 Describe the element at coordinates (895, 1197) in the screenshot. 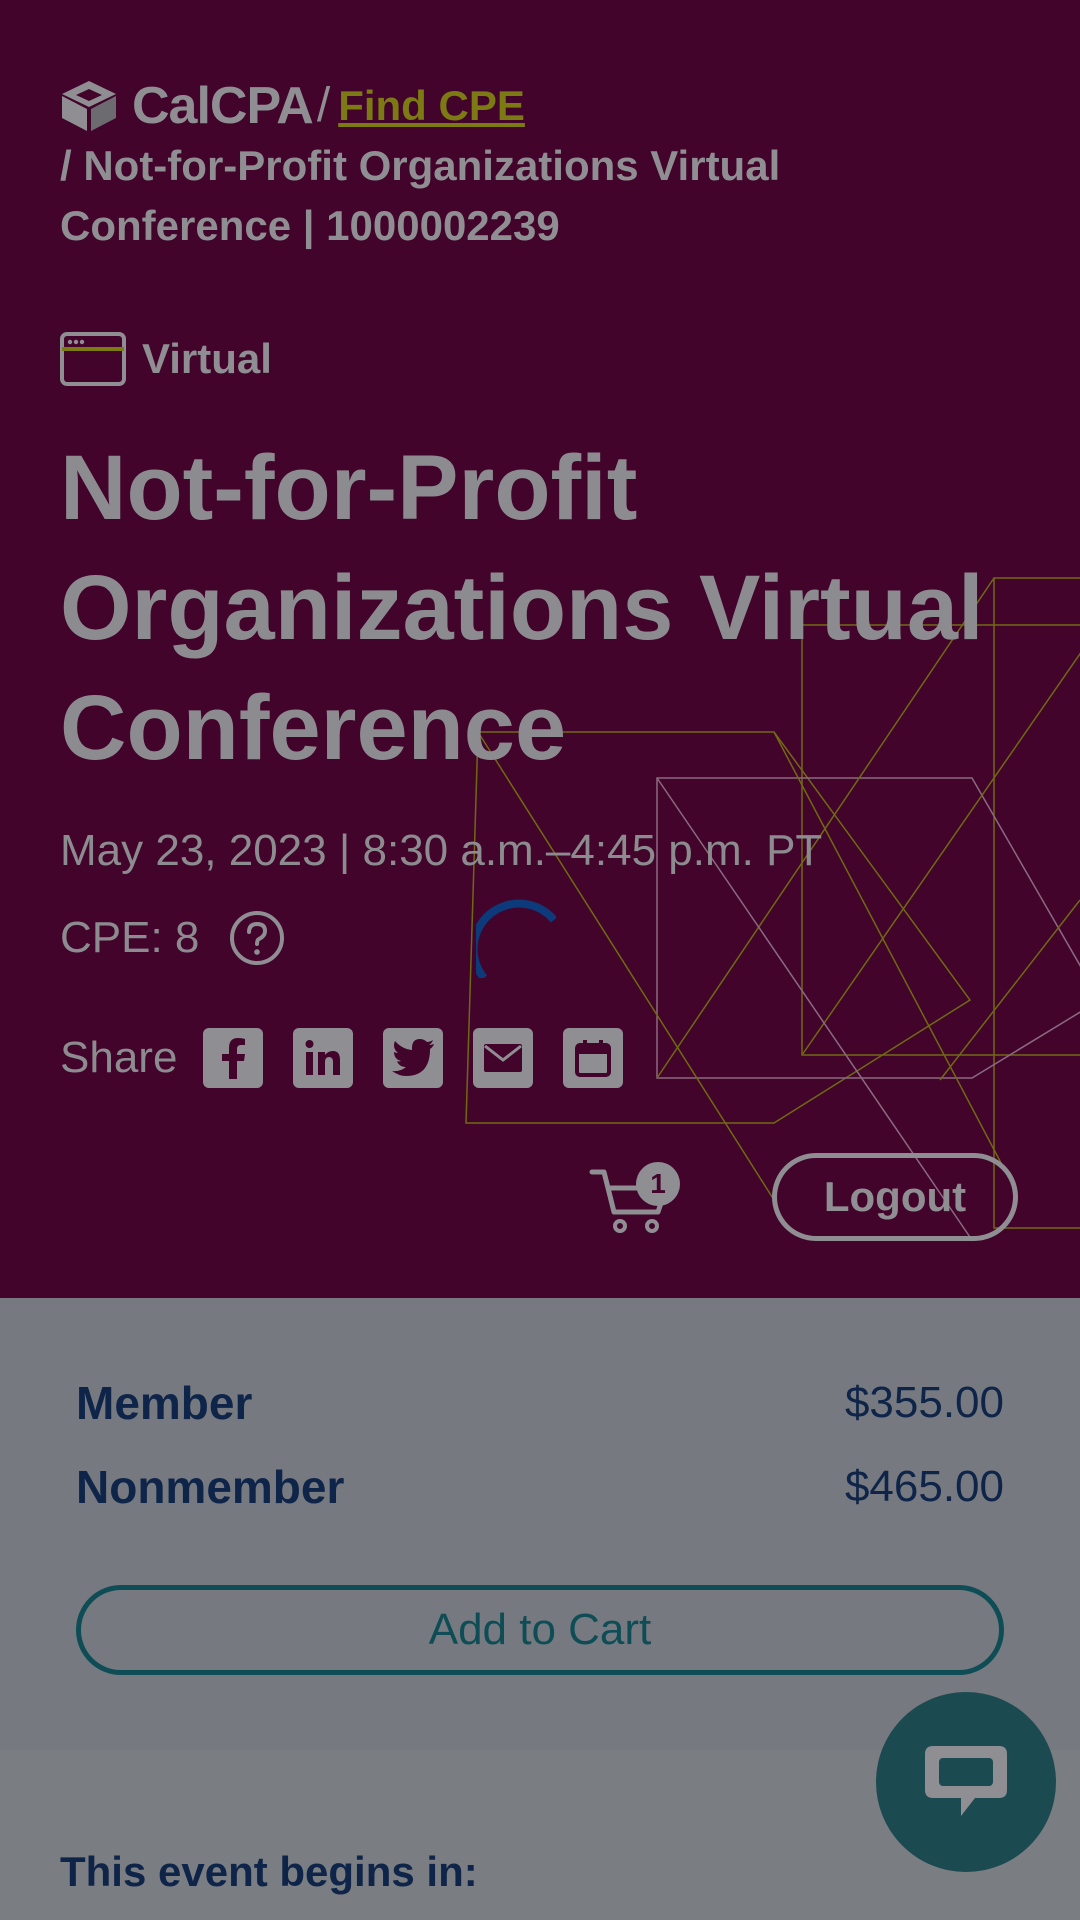

I see `logout-button: Logout` at that location.